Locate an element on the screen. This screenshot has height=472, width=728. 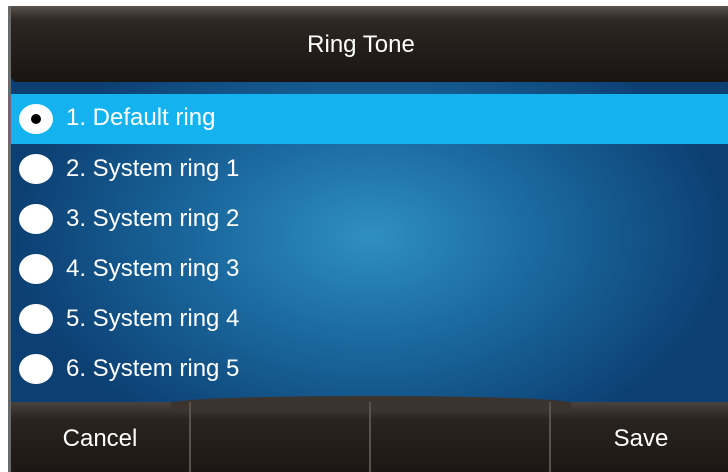
softkey-3-empty is located at coordinates (461, 437).